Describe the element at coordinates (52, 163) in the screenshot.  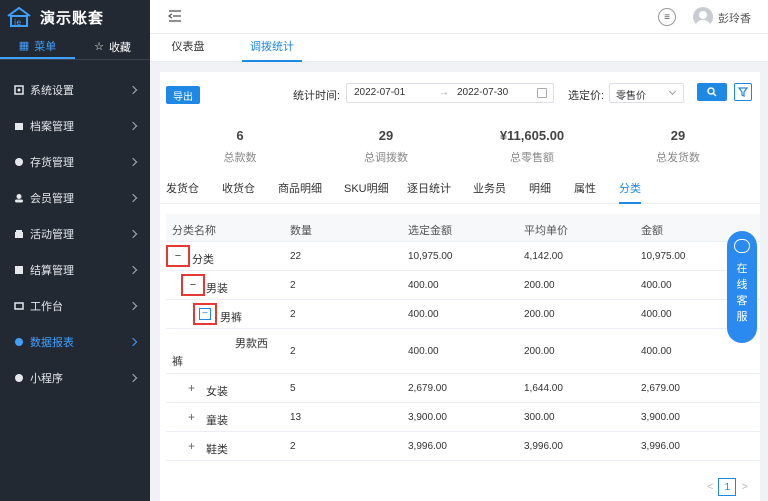
I see `menu-item-label: 存货管理` at that location.